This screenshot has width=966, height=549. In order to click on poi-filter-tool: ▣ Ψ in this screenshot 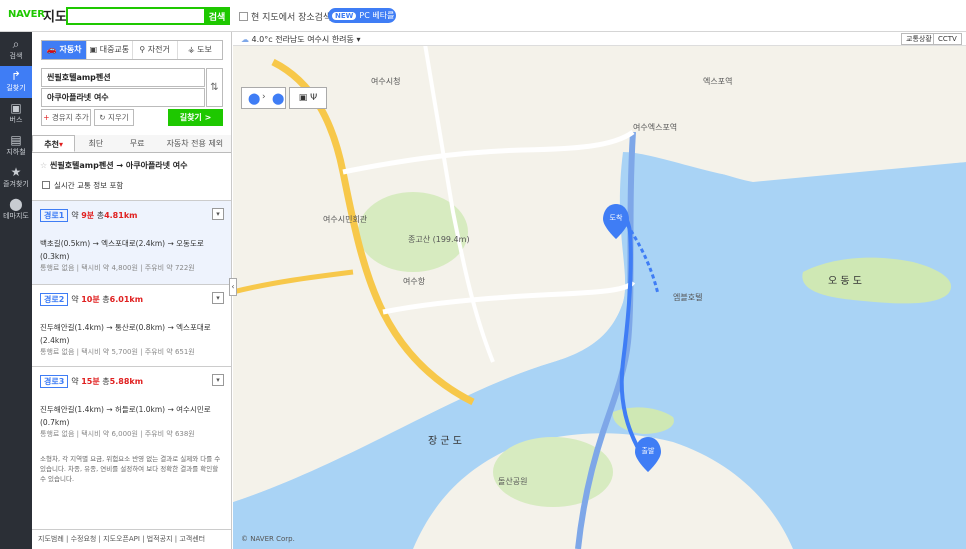, I will do `click(308, 98)`.